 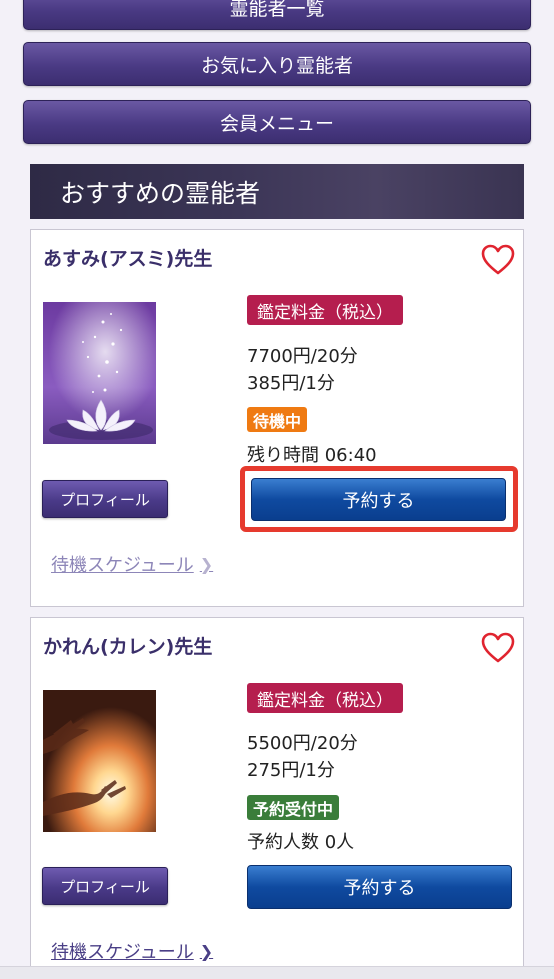 What do you see at coordinates (99, 373) in the screenshot?
I see `lotus-photo` at bounding box center [99, 373].